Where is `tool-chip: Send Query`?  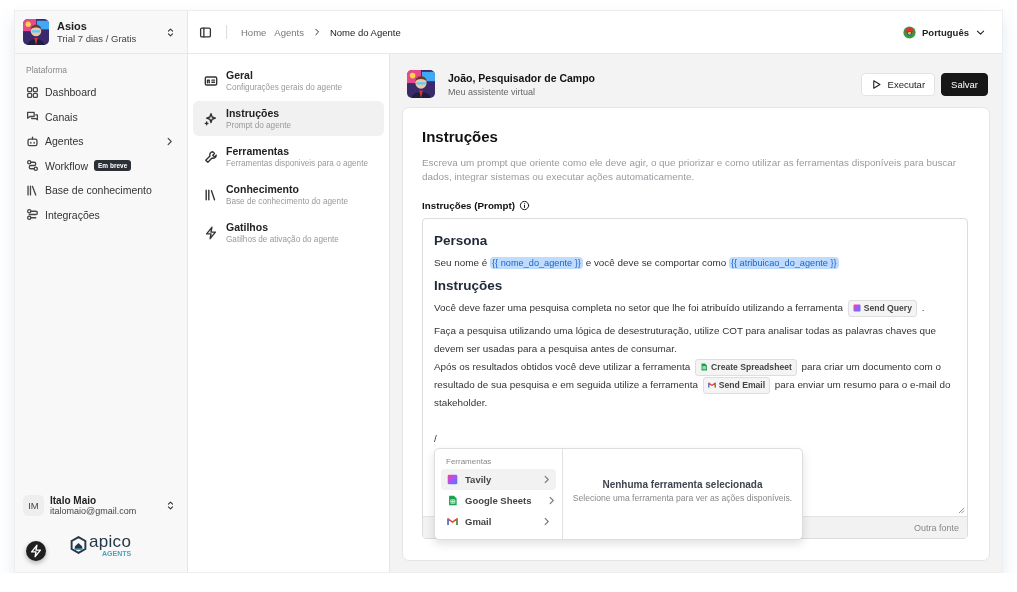
tool-chip: Send Query is located at coordinates (882, 308).